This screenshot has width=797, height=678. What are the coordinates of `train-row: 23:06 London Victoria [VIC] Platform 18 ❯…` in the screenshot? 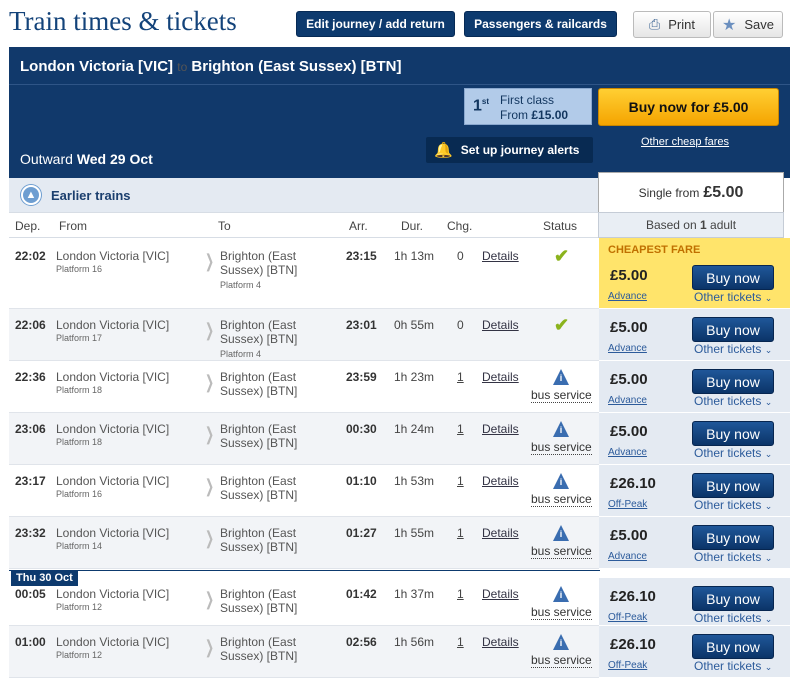 It's located at (304, 439).